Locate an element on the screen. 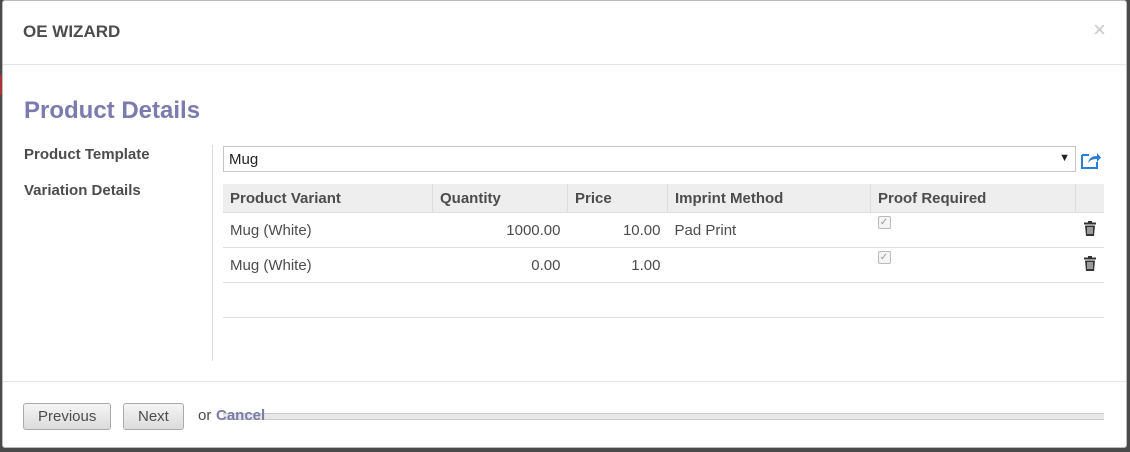  column-header-product-variant: Product Variant is located at coordinates (328, 198).